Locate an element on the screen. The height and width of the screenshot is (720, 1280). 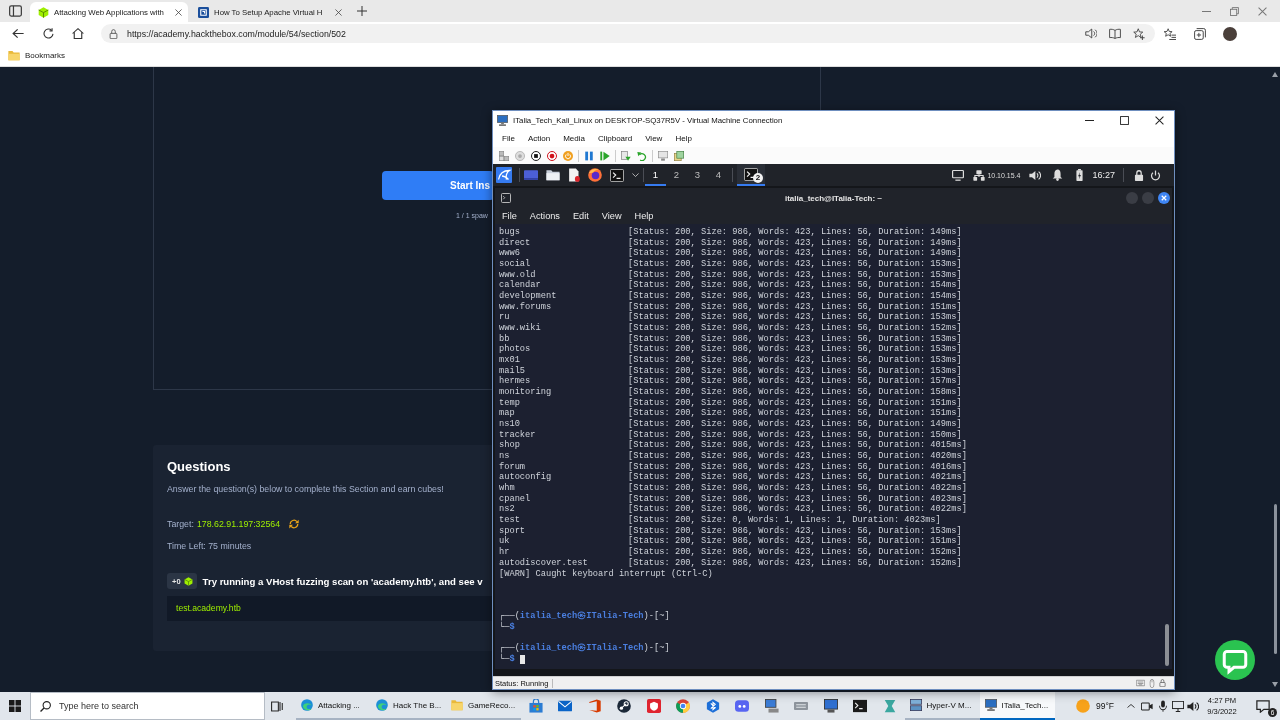
clock-time: 16:27 is located at coordinates (1103, 175).